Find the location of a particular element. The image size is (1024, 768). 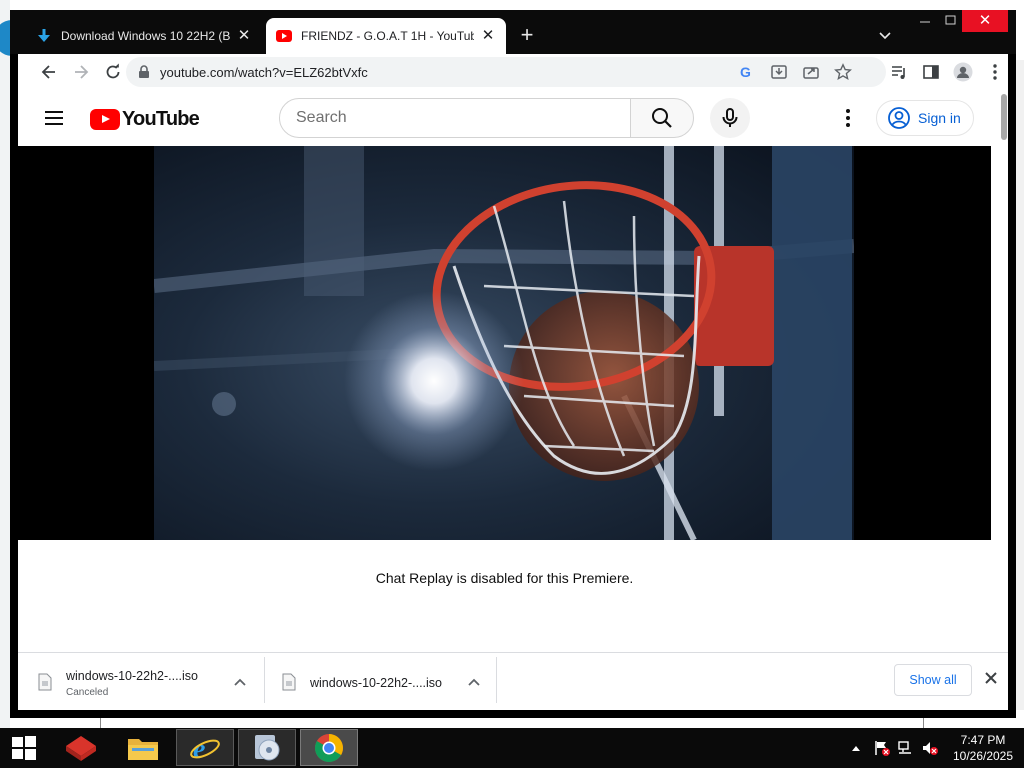

action-center-flag-icon is located at coordinates (882, 748).